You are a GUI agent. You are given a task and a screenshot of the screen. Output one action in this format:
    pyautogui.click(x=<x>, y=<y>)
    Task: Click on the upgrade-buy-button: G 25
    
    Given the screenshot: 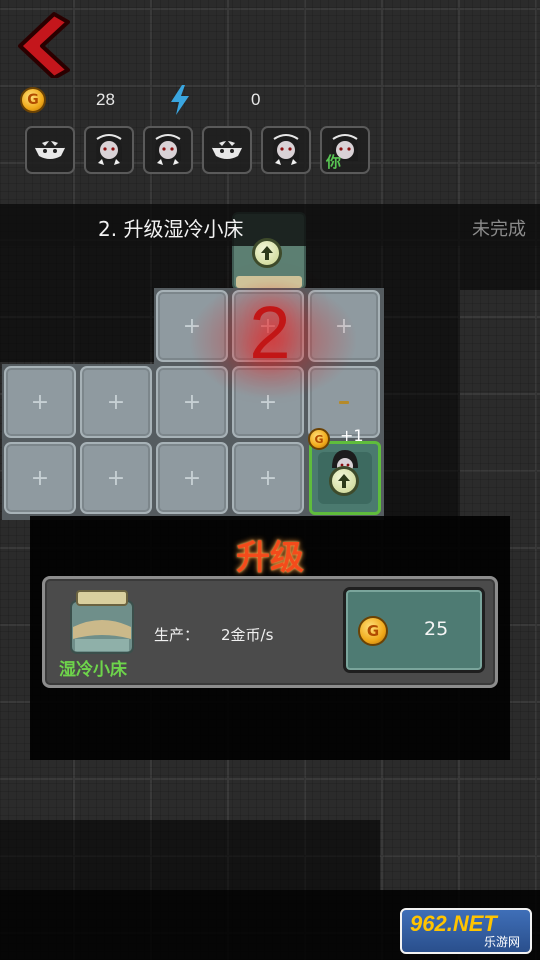 What is the action you would take?
    pyautogui.click(x=414, y=630)
    